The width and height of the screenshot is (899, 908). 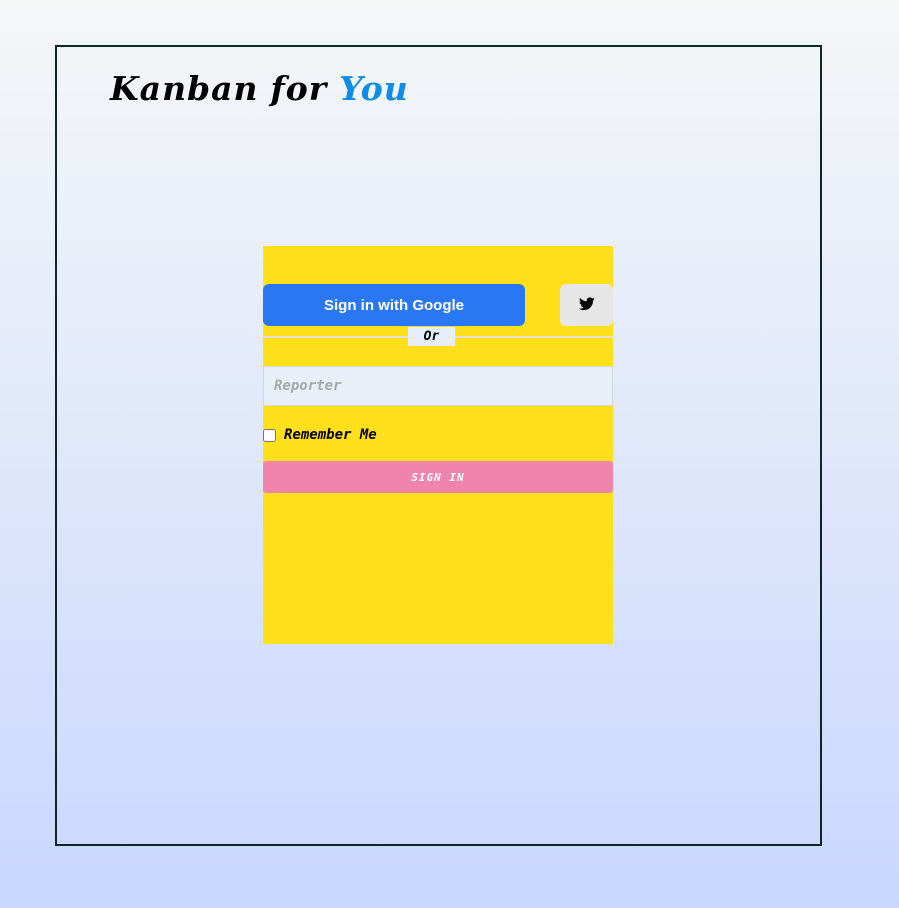 I want to click on sign-in-label: SIGN IN, so click(x=438, y=477).